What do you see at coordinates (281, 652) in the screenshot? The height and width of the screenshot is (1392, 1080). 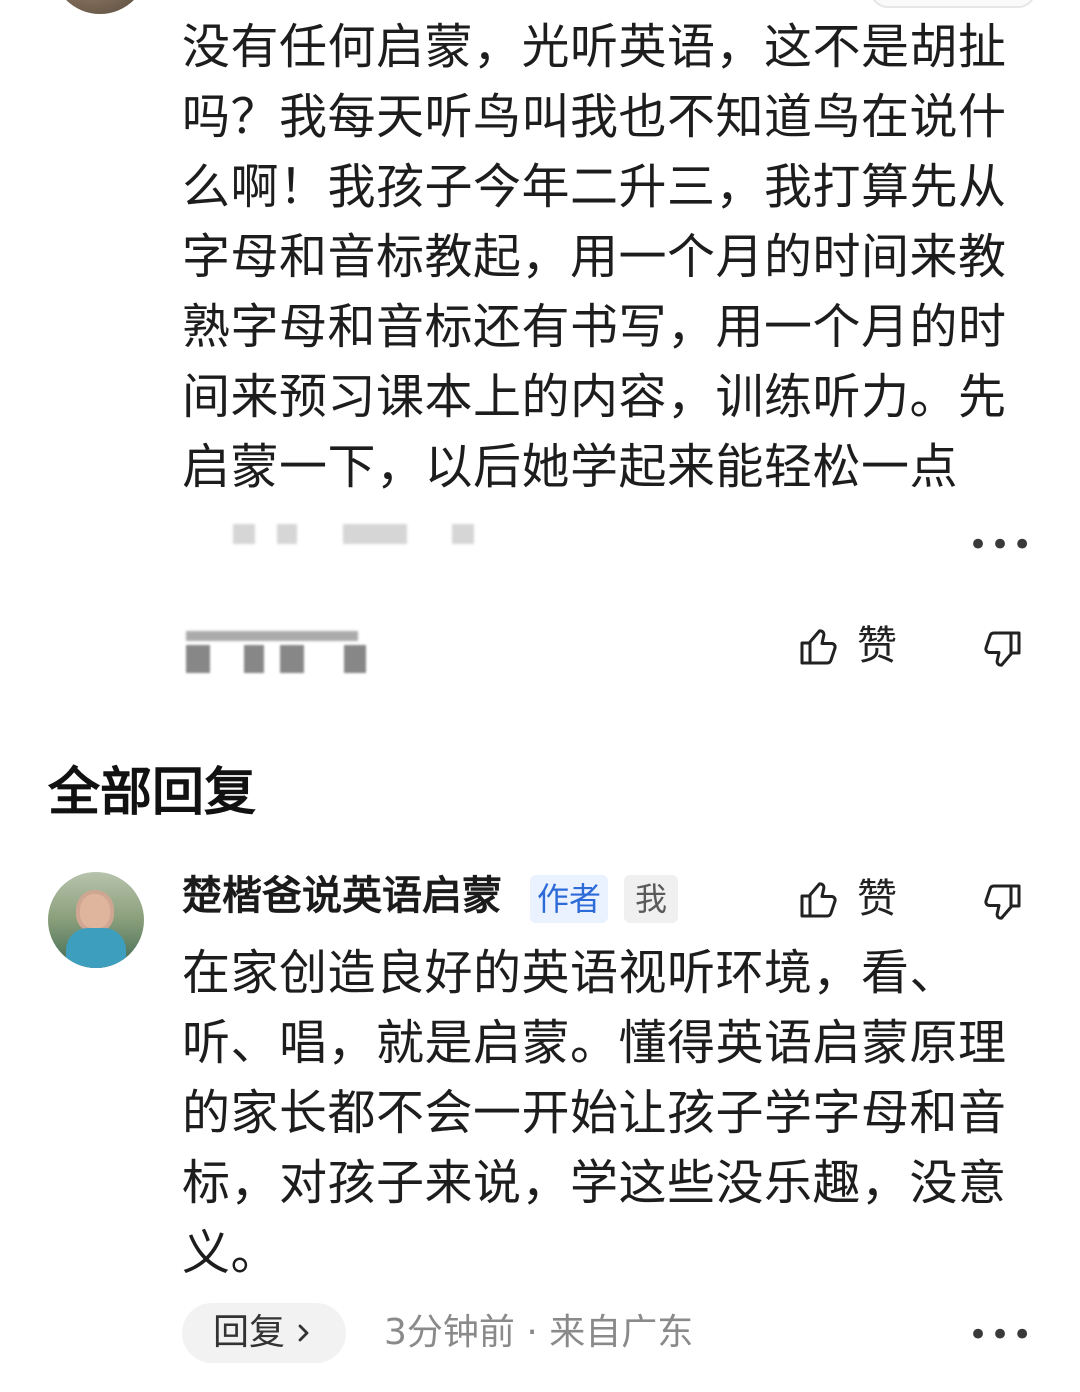 I see `blurred-reply-summary` at bounding box center [281, 652].